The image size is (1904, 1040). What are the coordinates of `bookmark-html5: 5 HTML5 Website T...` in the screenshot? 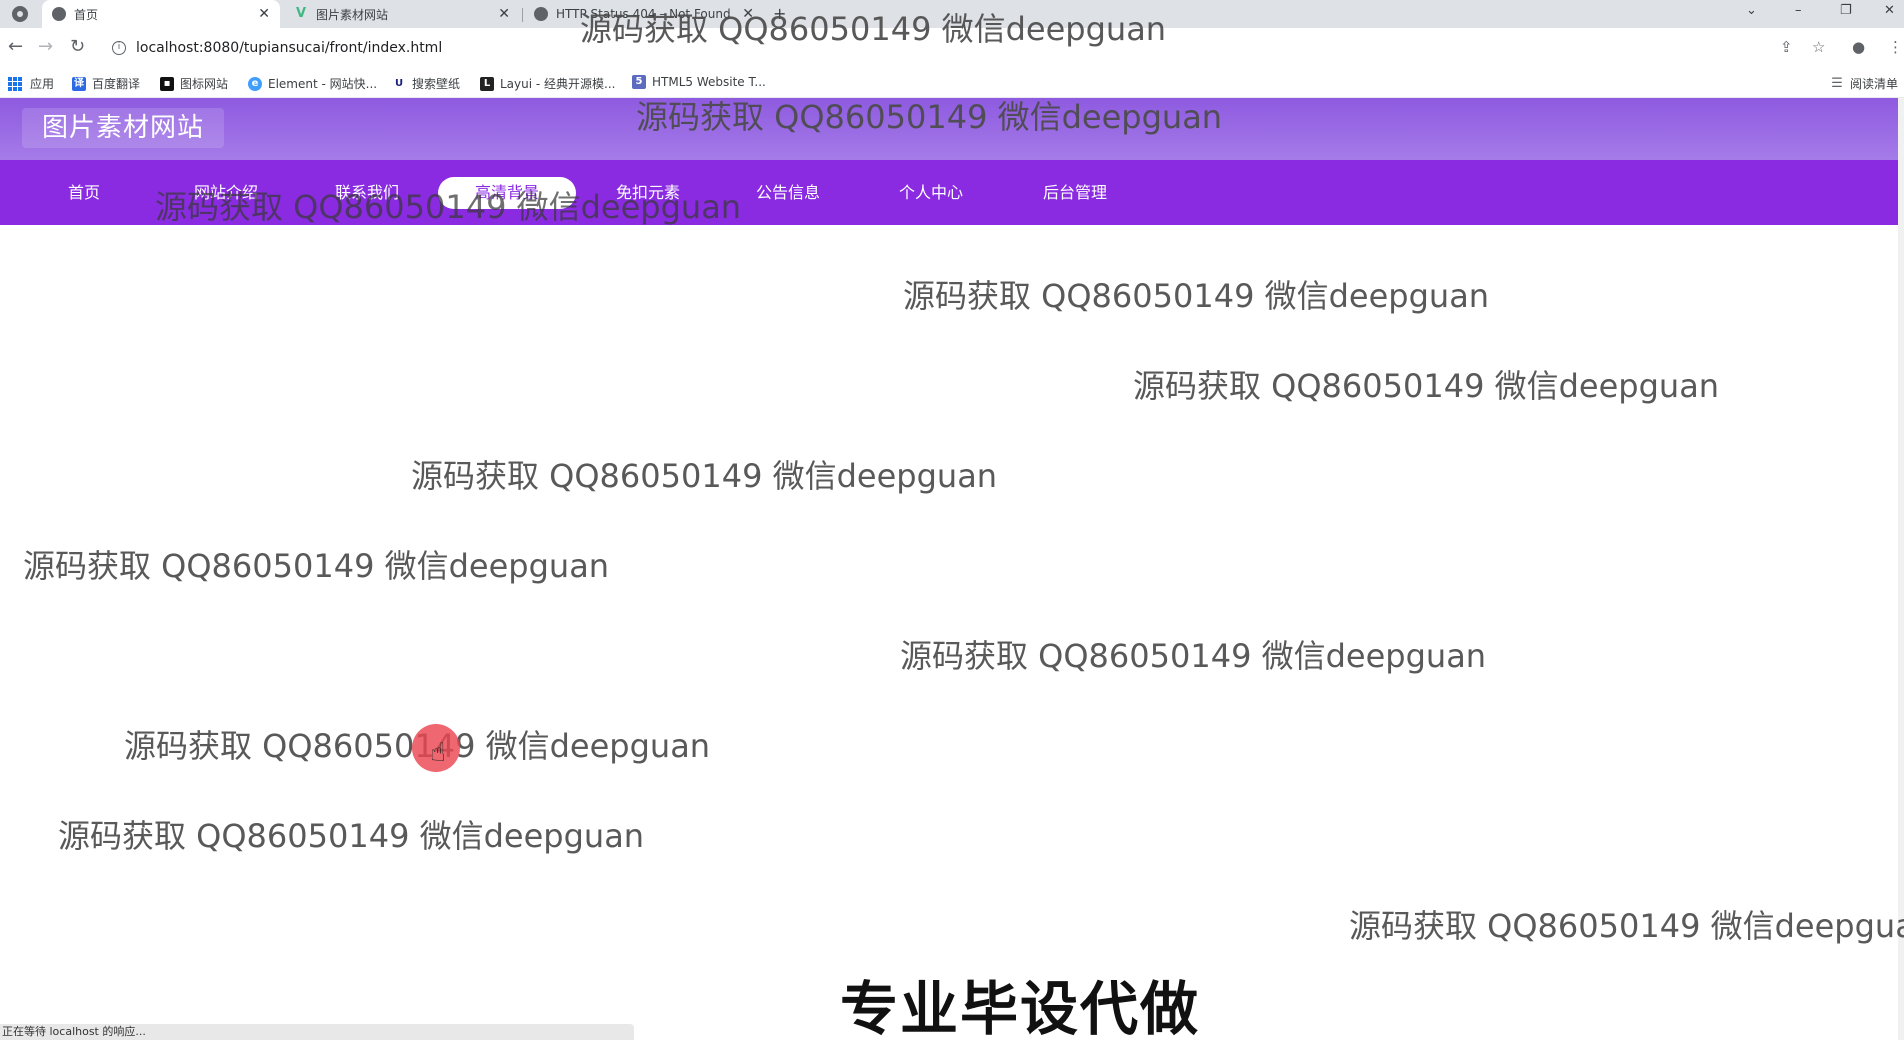 It's located at (699, 82).